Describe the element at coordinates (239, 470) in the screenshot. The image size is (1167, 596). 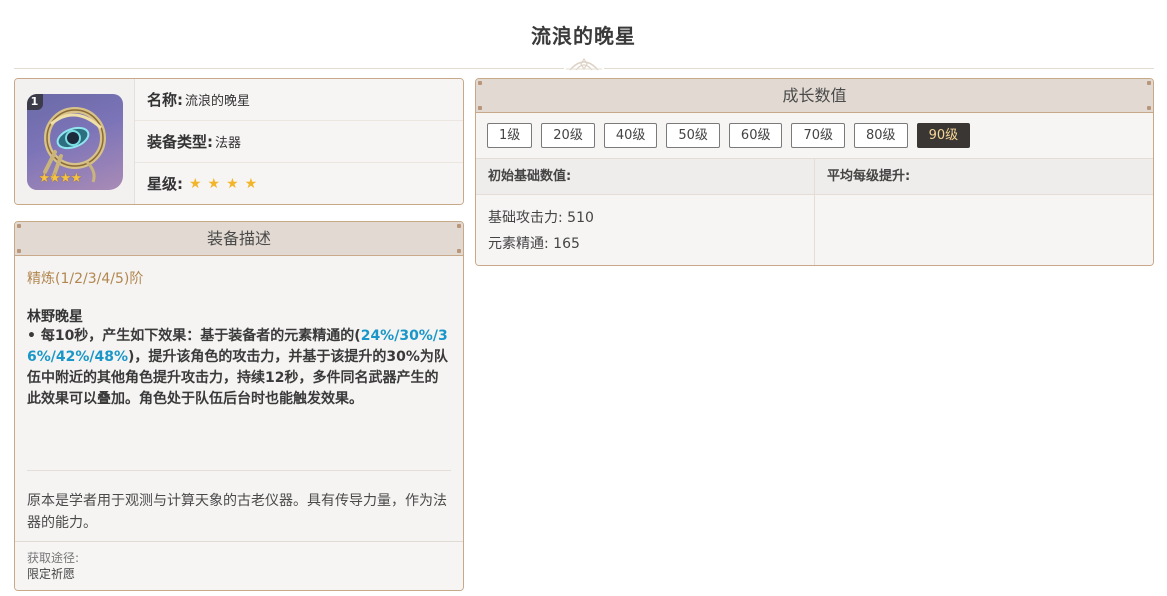
I see `description-divider` at that location.